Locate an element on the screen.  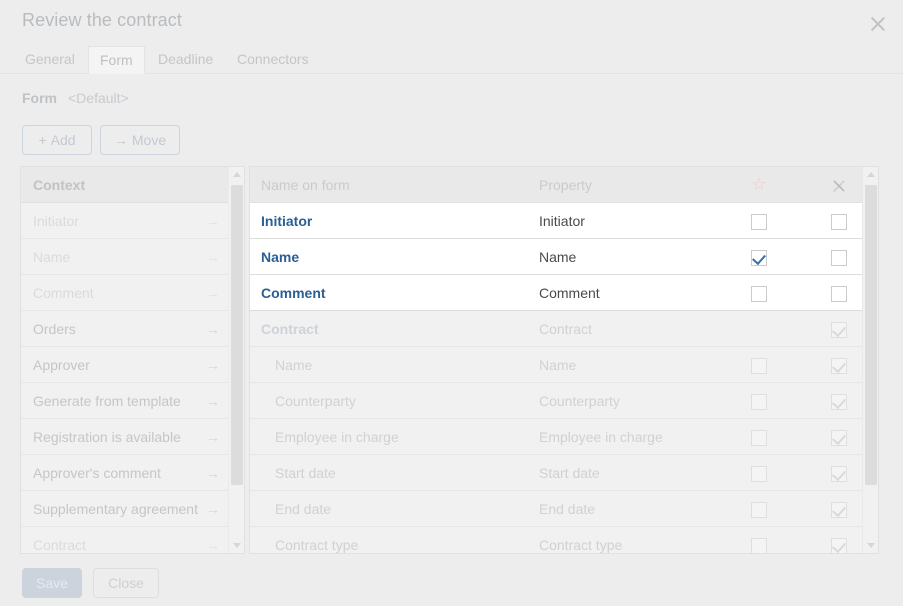
save-button: Save is located at coordinates (52, 583).